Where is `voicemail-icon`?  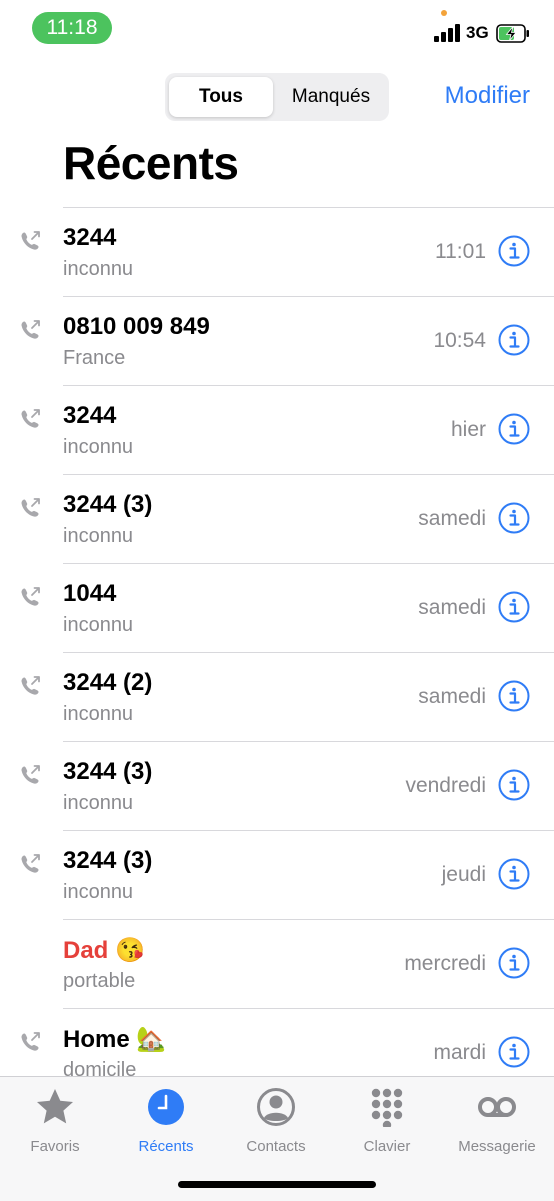 voicemail-icon is located at coordinates (497, 1107).